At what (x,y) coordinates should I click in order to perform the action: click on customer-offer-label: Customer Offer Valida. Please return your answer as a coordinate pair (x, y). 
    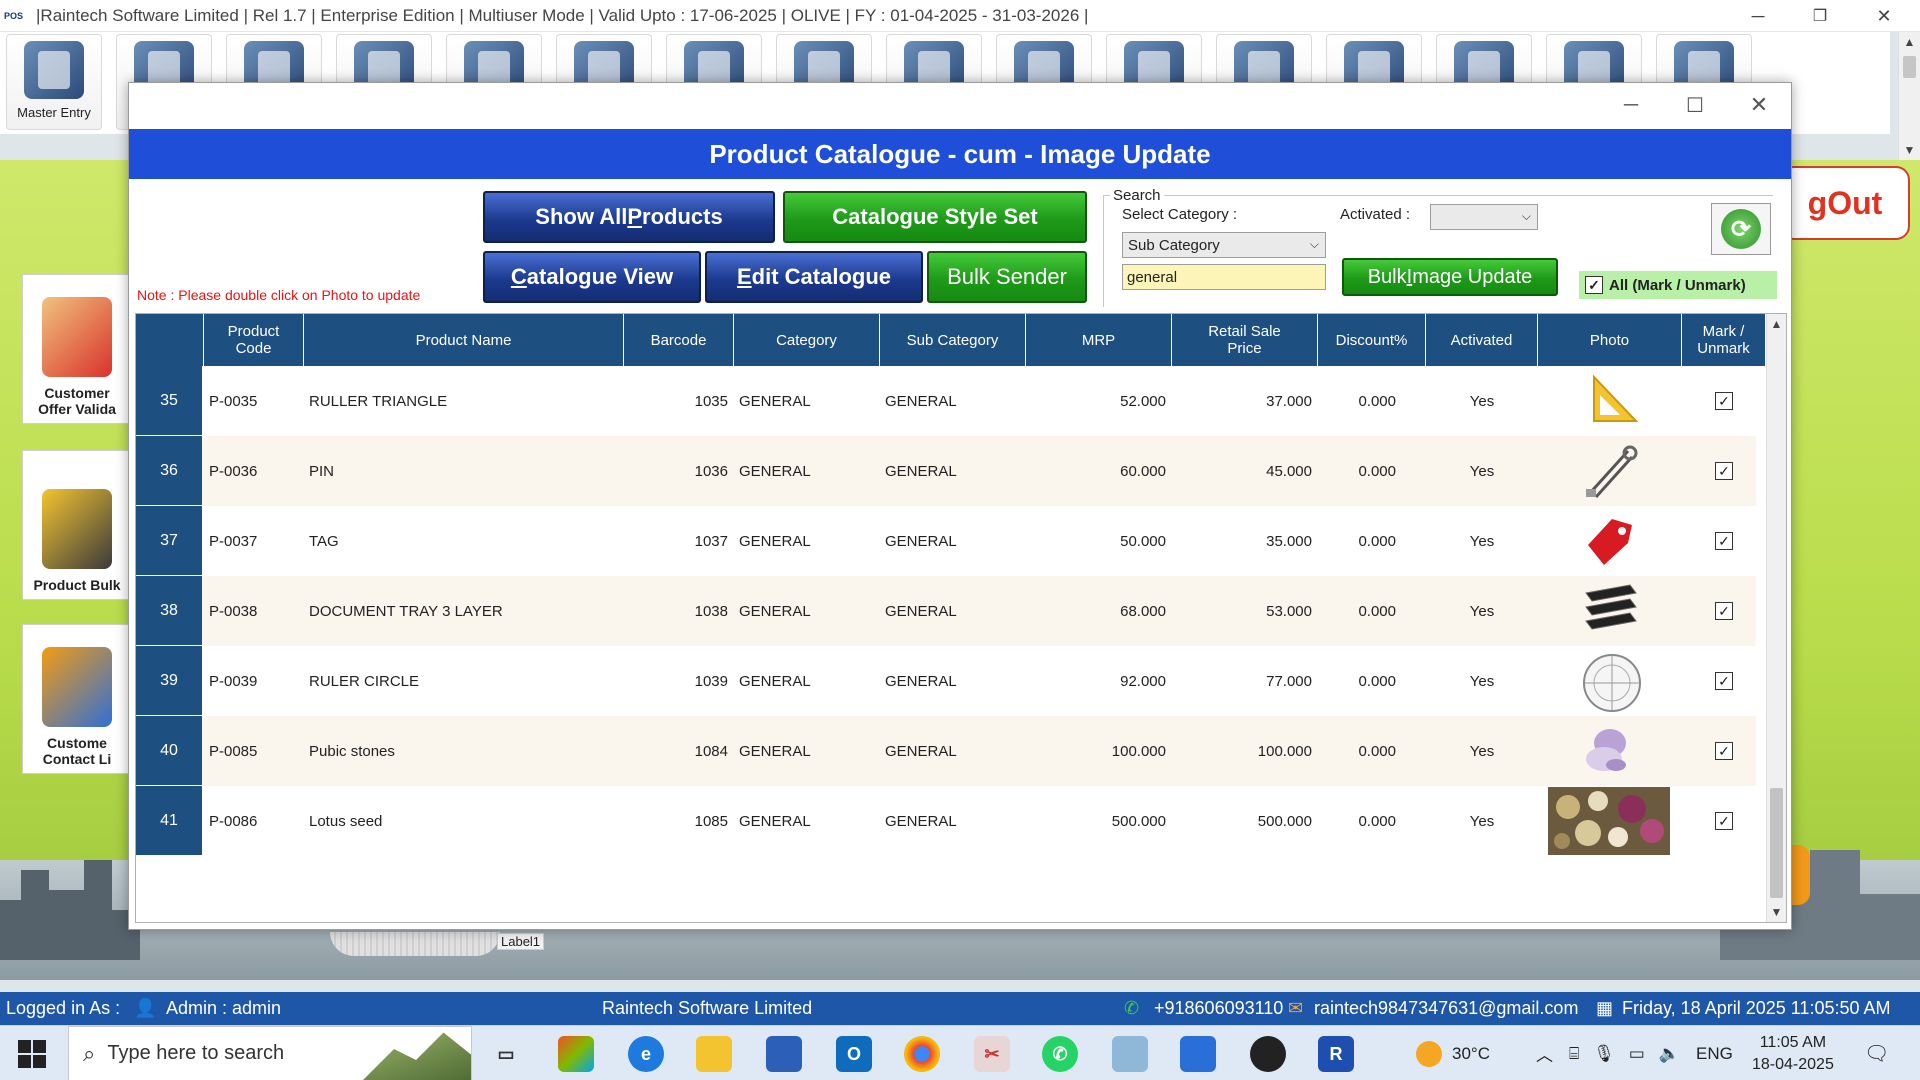
    Looking at the image, I should click on (77, 401).